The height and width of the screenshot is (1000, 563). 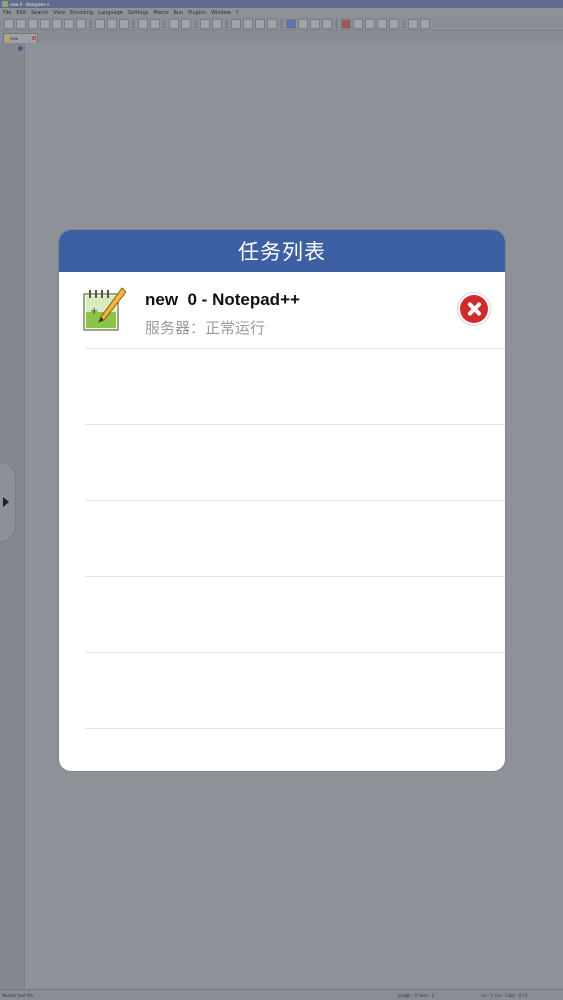 What do you see at coordinates (14, 38) in the screenshot?
I see `document-tab-label: new` at bounding box center [14, 38].